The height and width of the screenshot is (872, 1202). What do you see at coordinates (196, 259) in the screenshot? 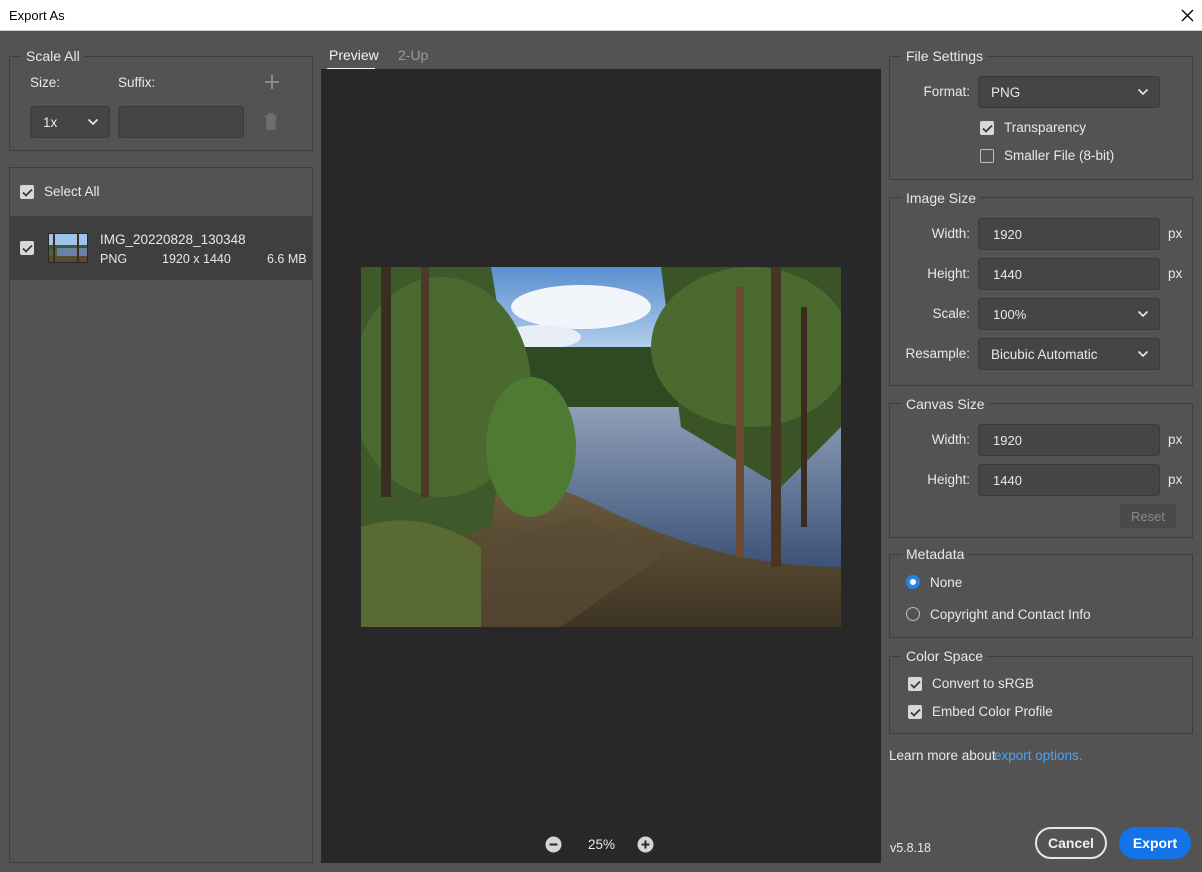
I see `file-dimensions: 1920 x 1440` at bounding box center [196, 259].